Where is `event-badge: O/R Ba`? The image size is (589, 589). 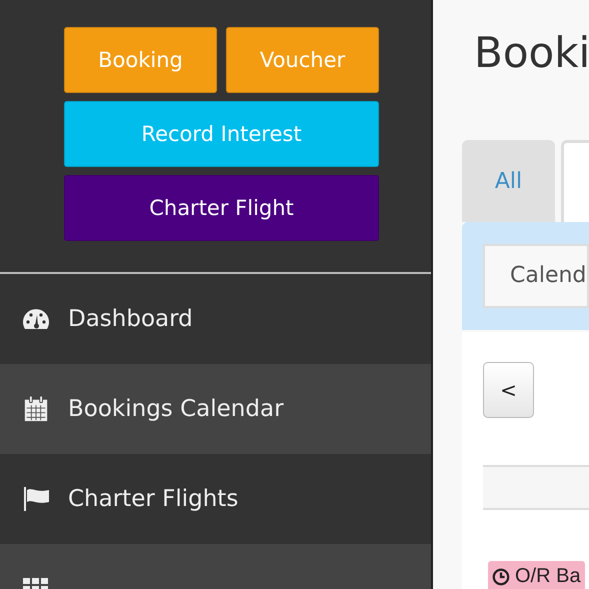
event-badge: O/R Ba is located at coordinates (536, 575).